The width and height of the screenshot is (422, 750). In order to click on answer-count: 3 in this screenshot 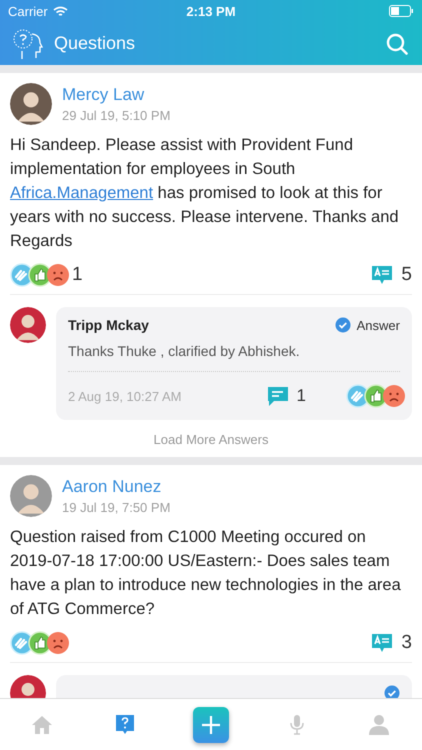, I will do `click(406, 643)`.